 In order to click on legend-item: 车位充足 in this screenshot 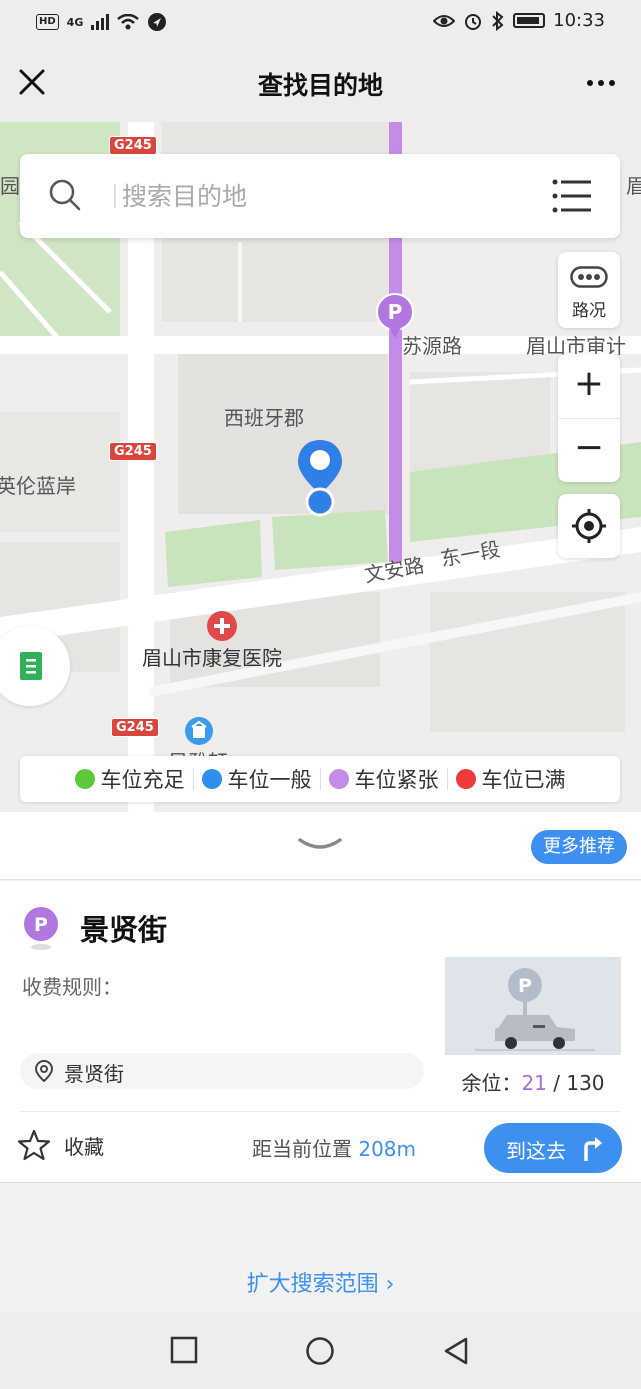, I will do `click(129, 779)`.